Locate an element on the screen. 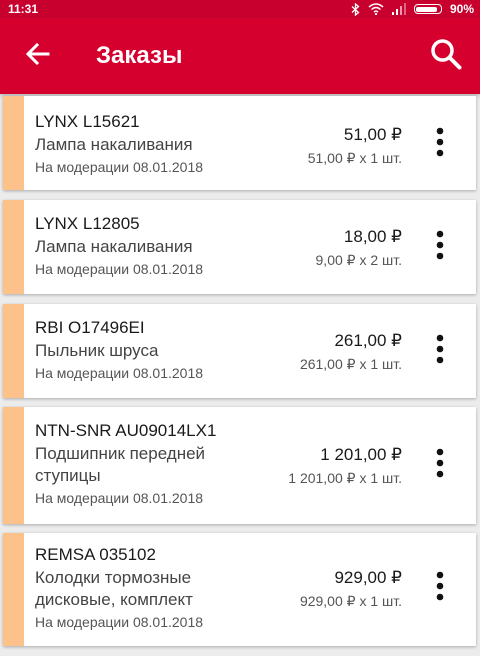 Image resolution: width=480 pixels, height=656 pixels. order-price: 18,00 ₽ is located at coordinates (372, 236).